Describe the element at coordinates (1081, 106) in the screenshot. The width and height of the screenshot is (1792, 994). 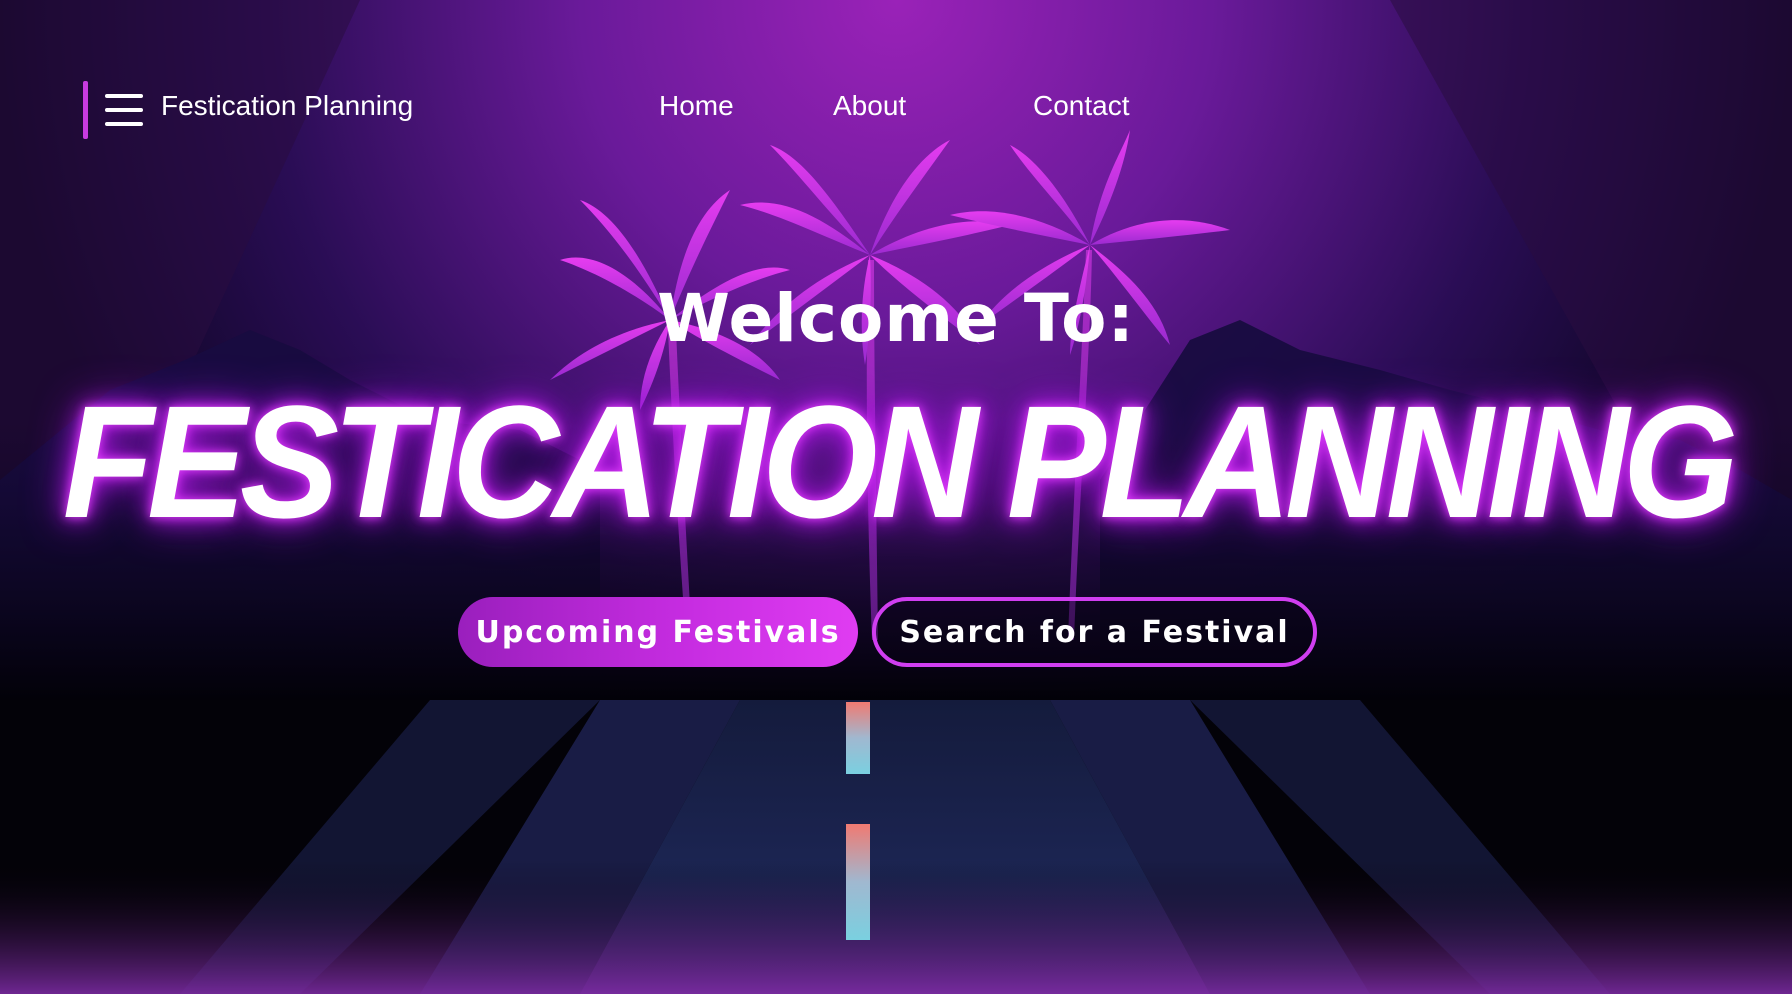
I see `nav-link-contact: Contact` at that location.